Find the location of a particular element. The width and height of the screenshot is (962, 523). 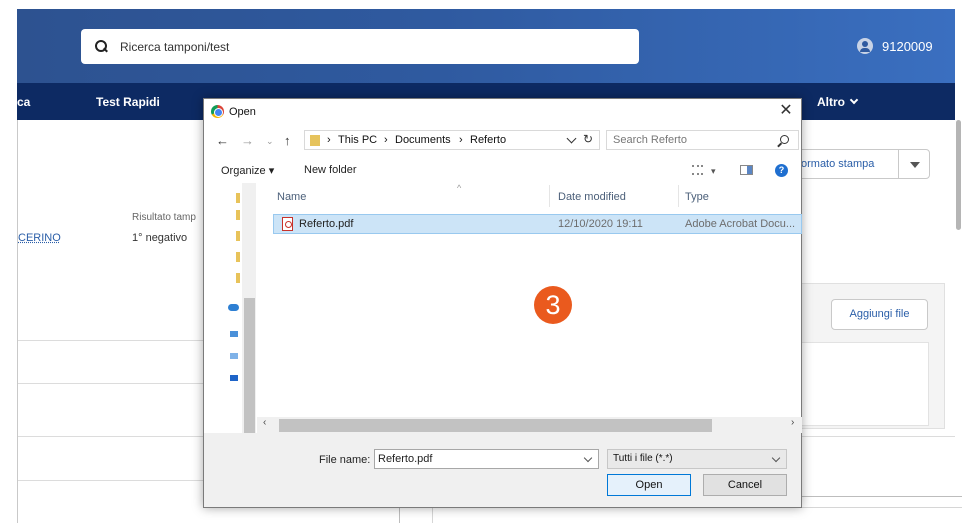

preview-pane-icon is located at coordinates (746, 170).